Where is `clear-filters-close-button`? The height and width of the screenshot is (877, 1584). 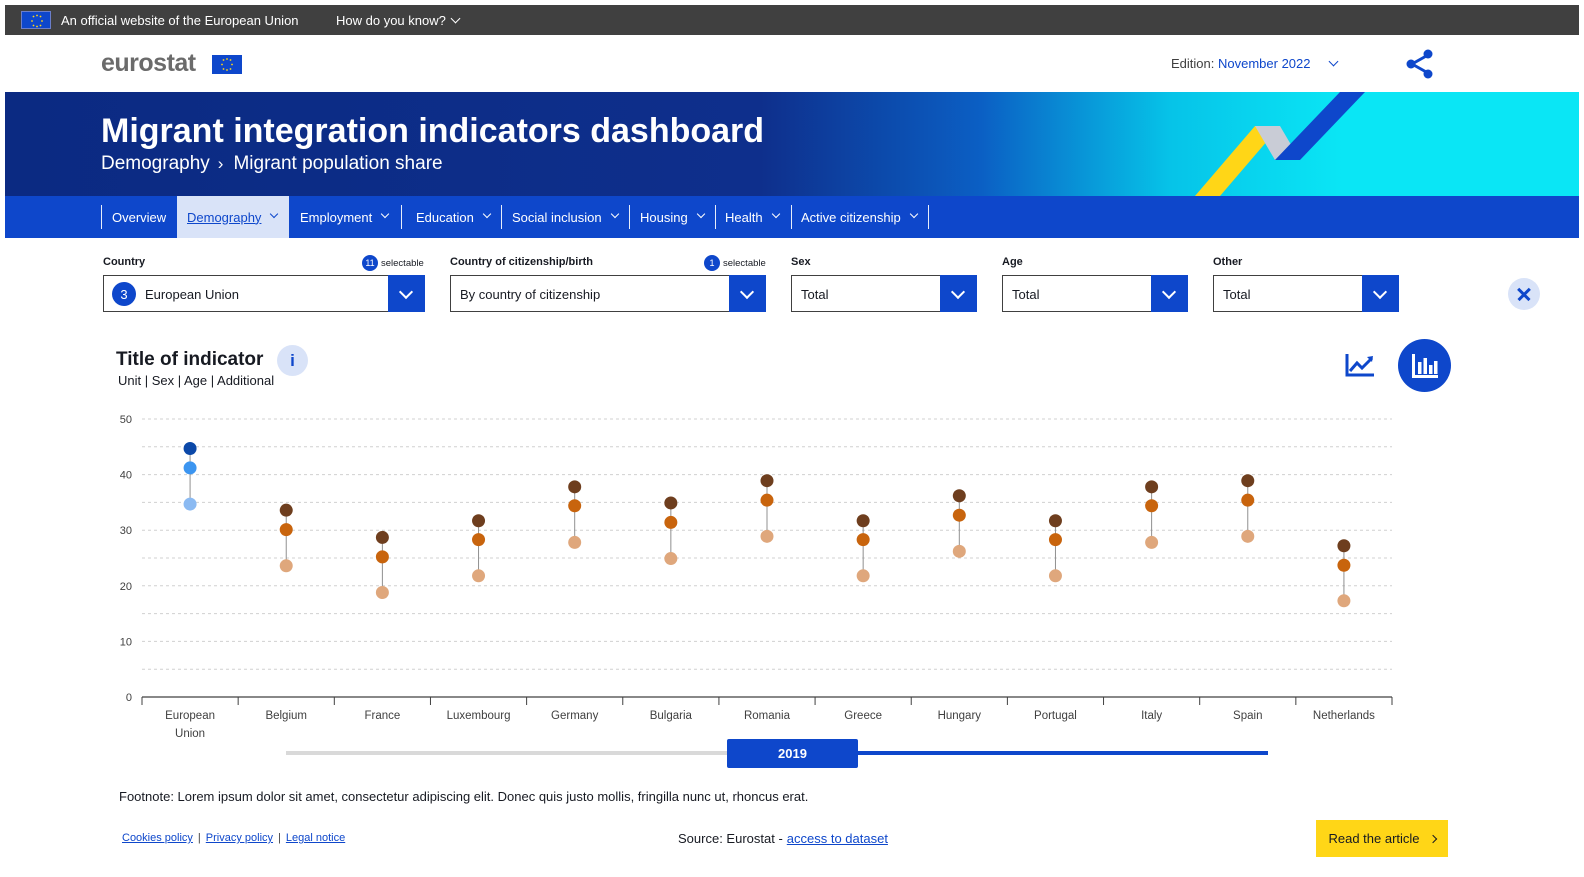
clear-filters-close-button is located at coordinates (1524, 294).